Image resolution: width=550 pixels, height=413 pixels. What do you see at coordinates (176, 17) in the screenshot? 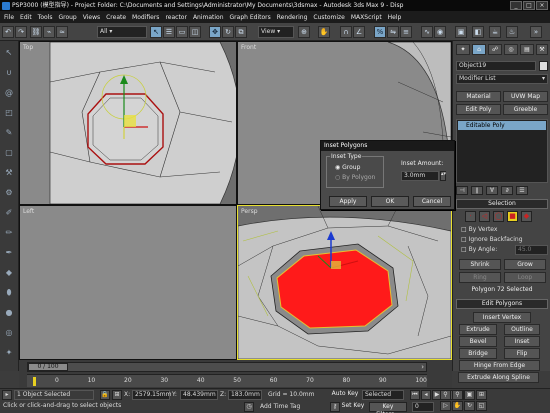
I see `menu-reactor: reactor` at bounding box center [176, 17].